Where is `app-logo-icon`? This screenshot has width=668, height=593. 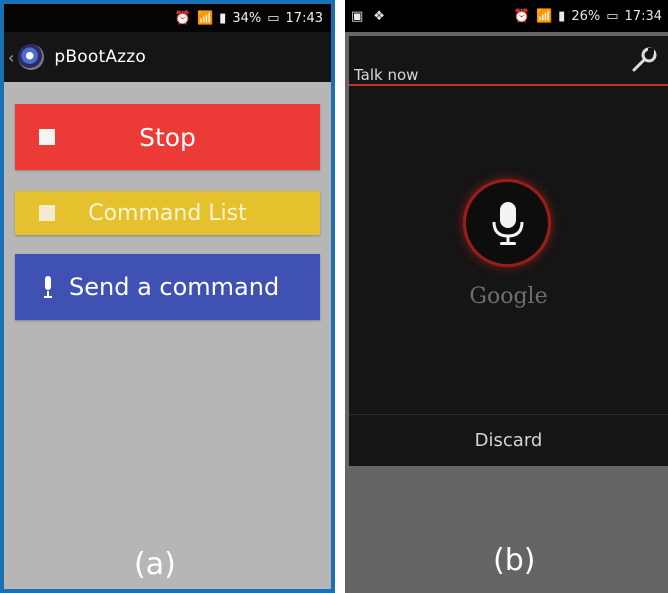
app-logo-icon is located at coordinates (31, 57).